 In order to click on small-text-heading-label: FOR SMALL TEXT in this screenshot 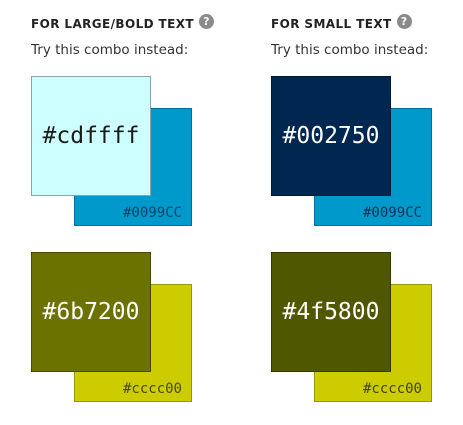, I will do `click(331, 23)`.